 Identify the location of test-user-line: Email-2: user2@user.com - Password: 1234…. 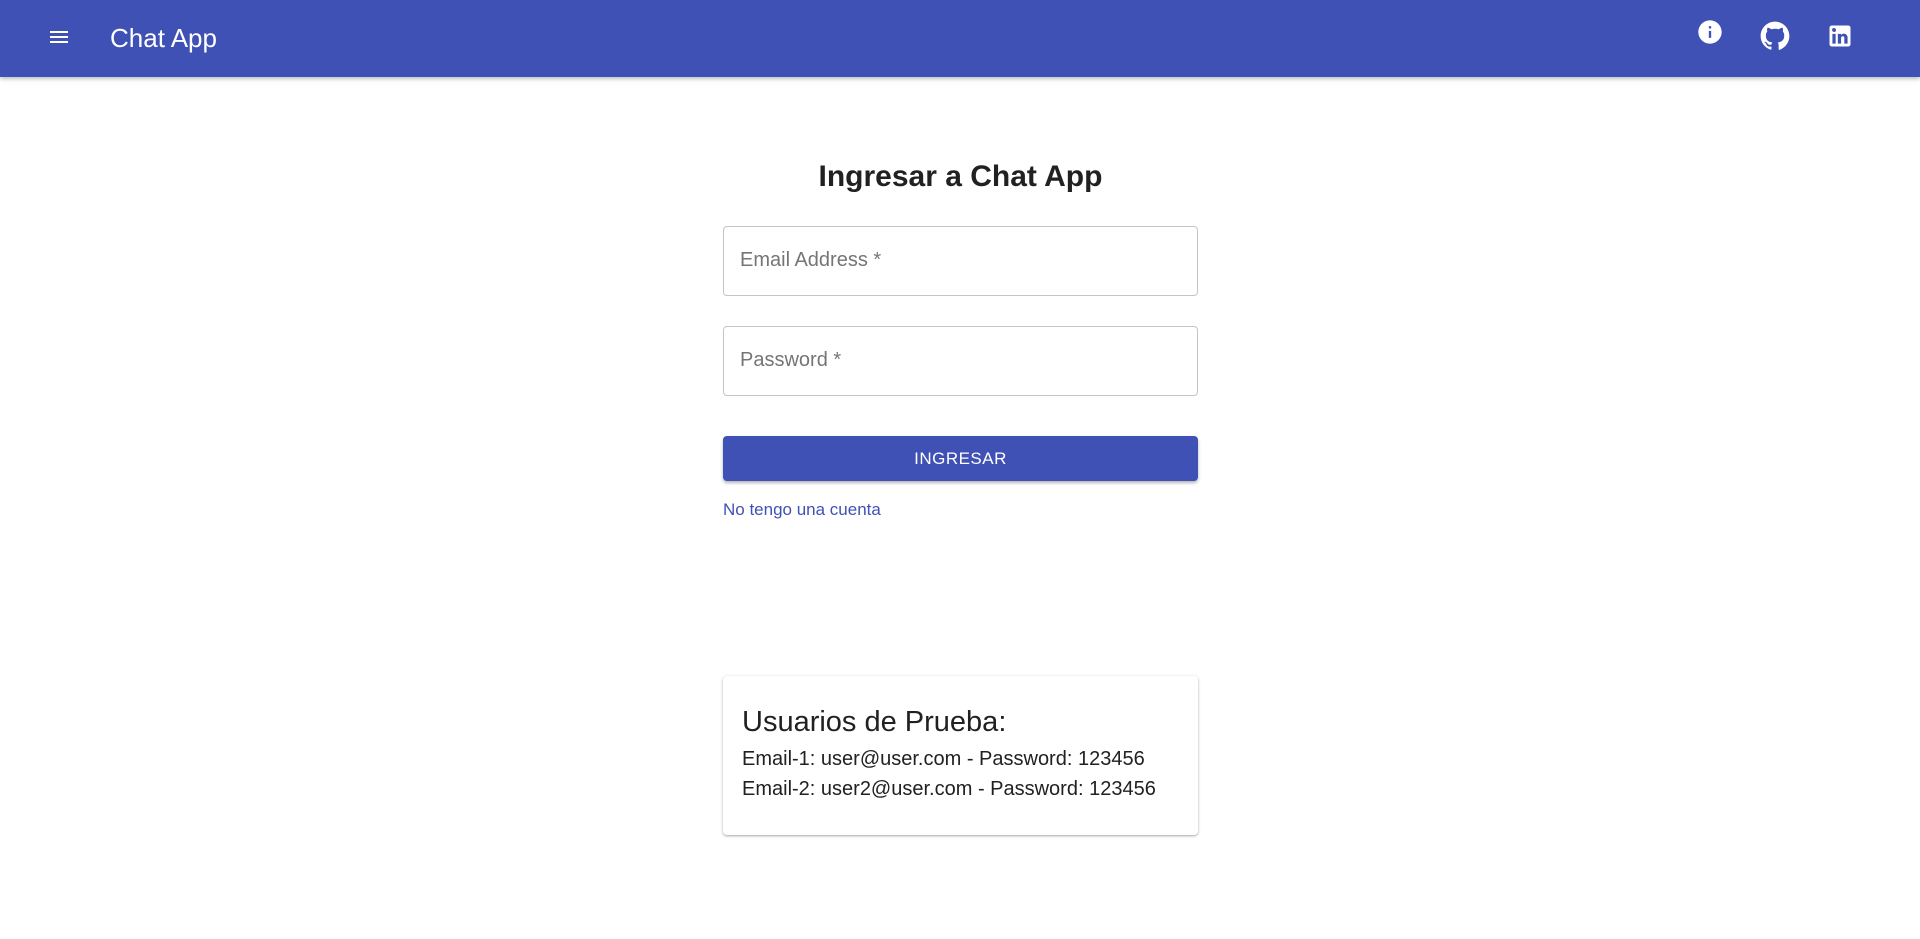
(949, 789).